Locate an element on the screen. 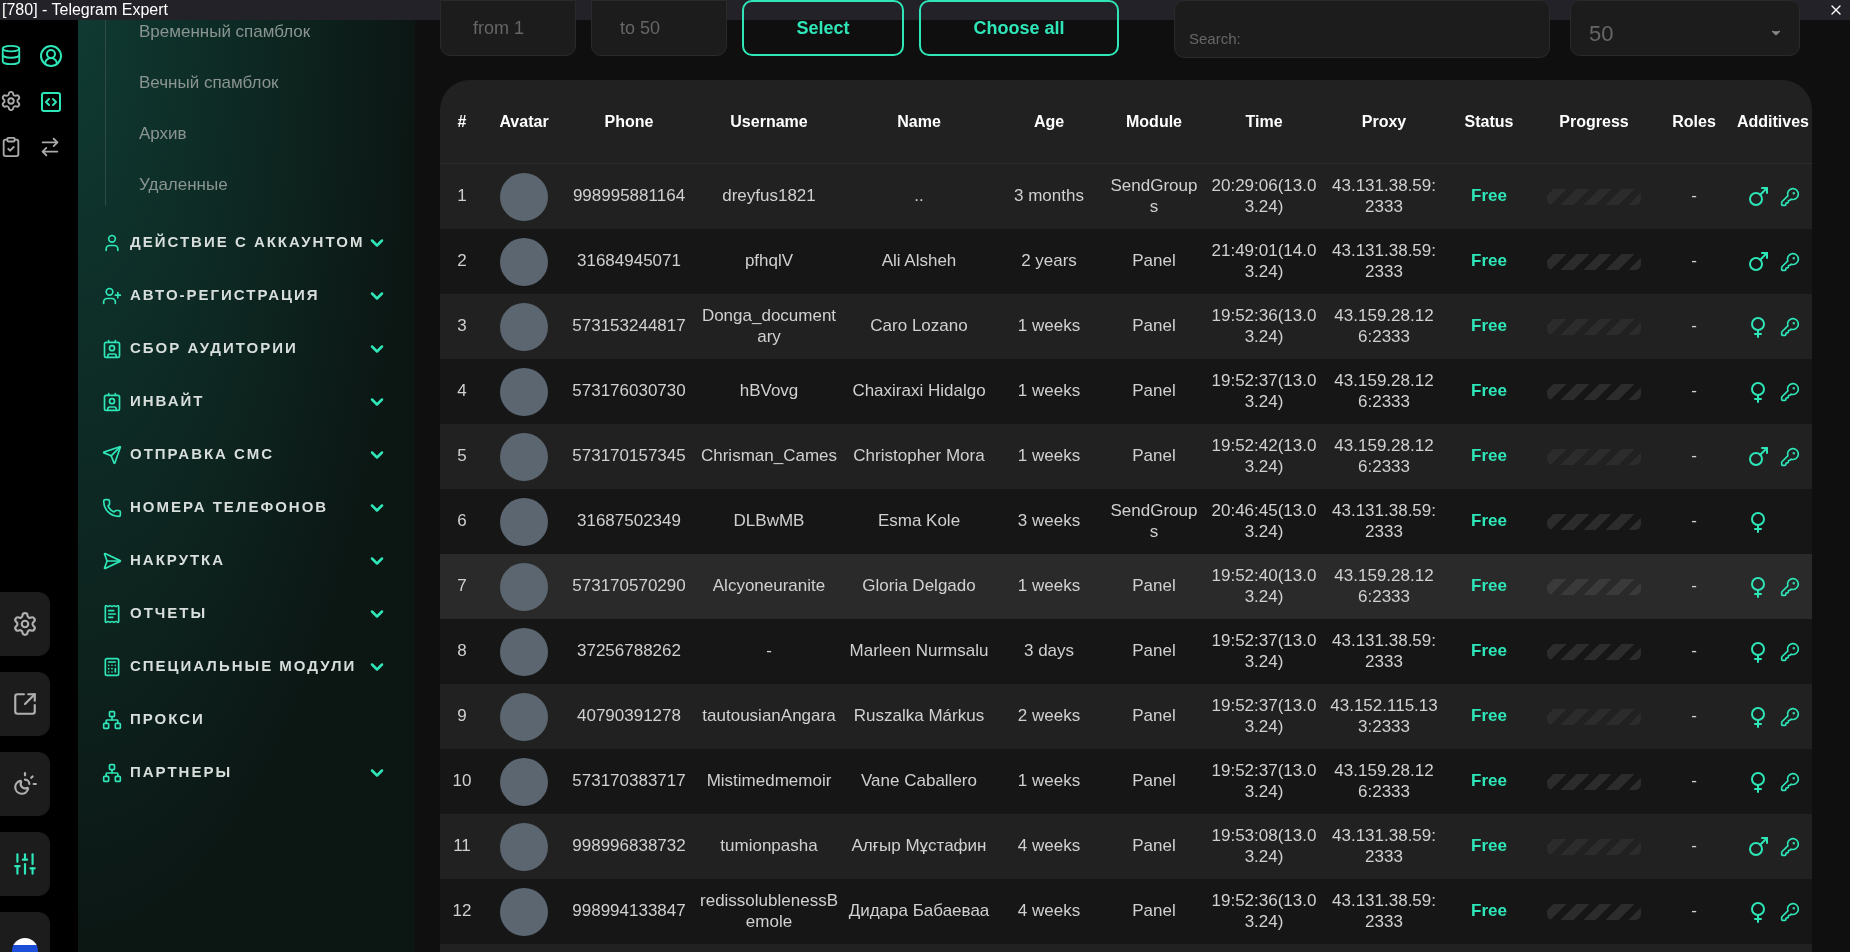 This screenshot has height=952, width=1850. table-row: 7 573170570290 Alcyoneuranite Gloria Delgado 1 weeks Panel 19:52:40(13.03.24) 43.159.28.126:2333 Free - is located at coordinates (1126, 586).